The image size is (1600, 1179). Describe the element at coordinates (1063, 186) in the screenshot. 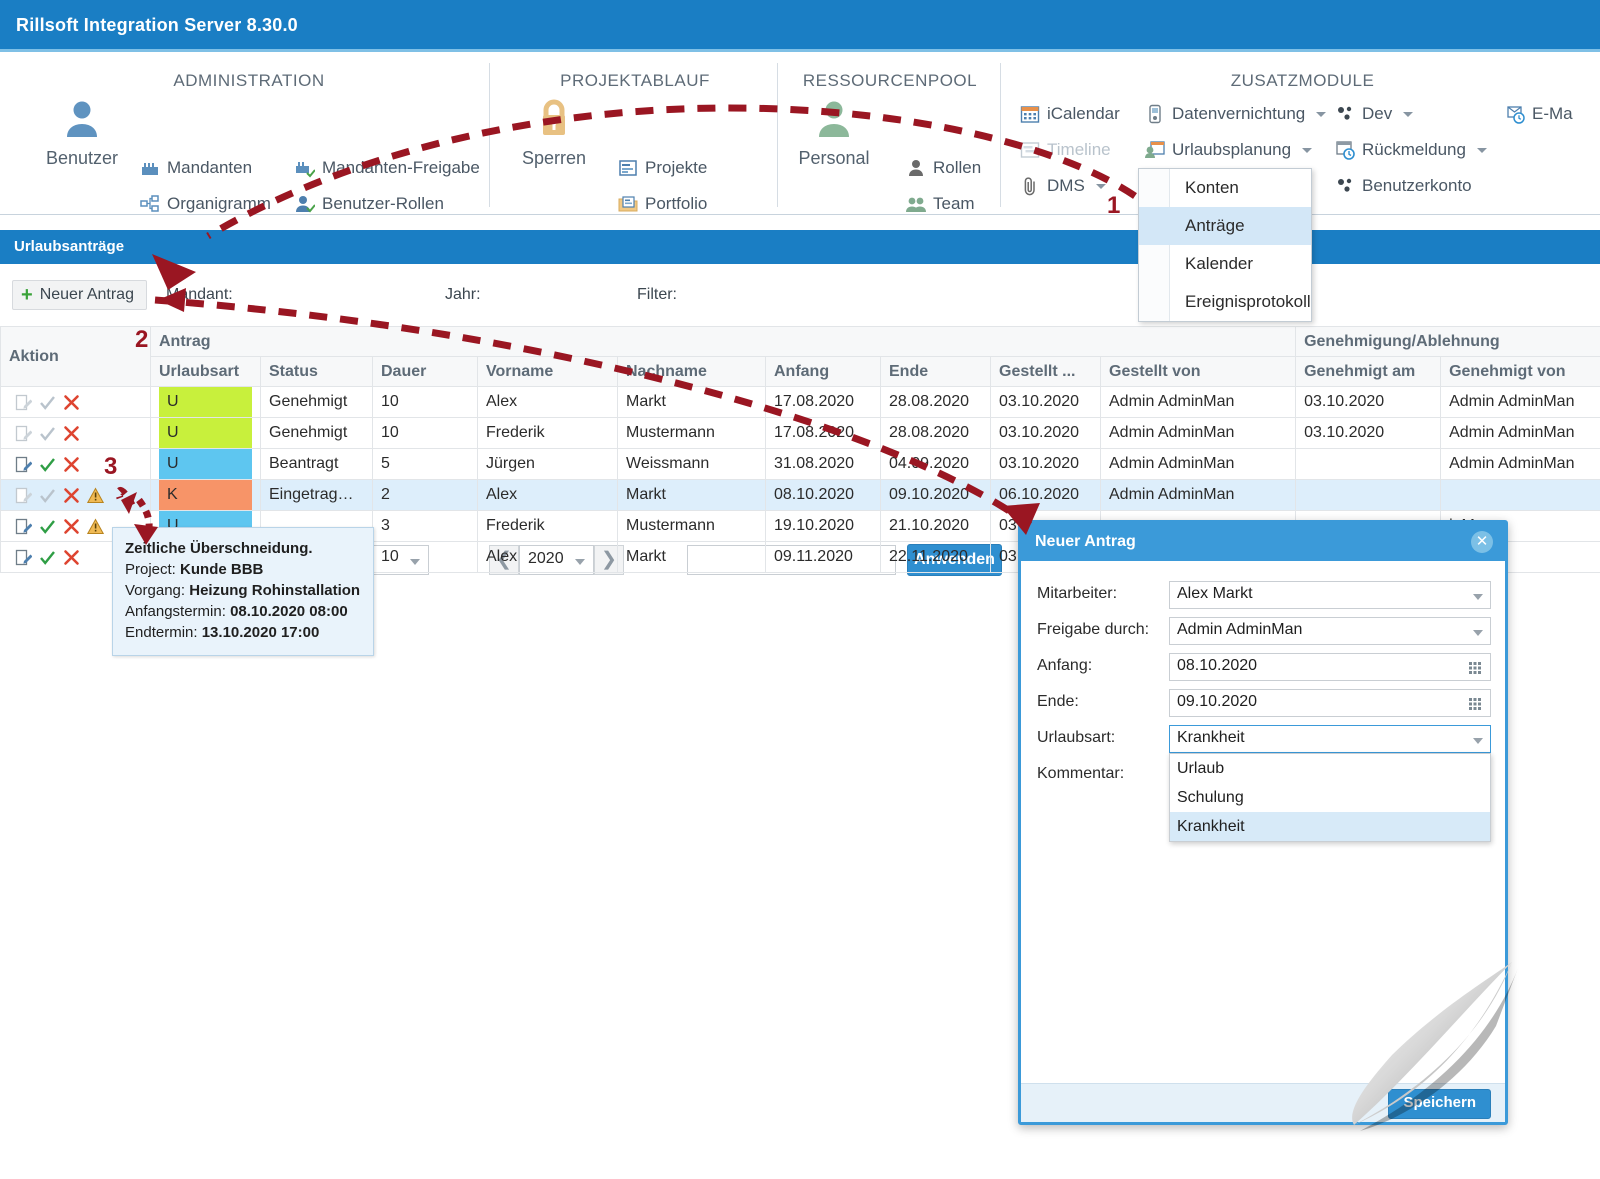

I see `ribbon-item-dms: DMS` at that location.